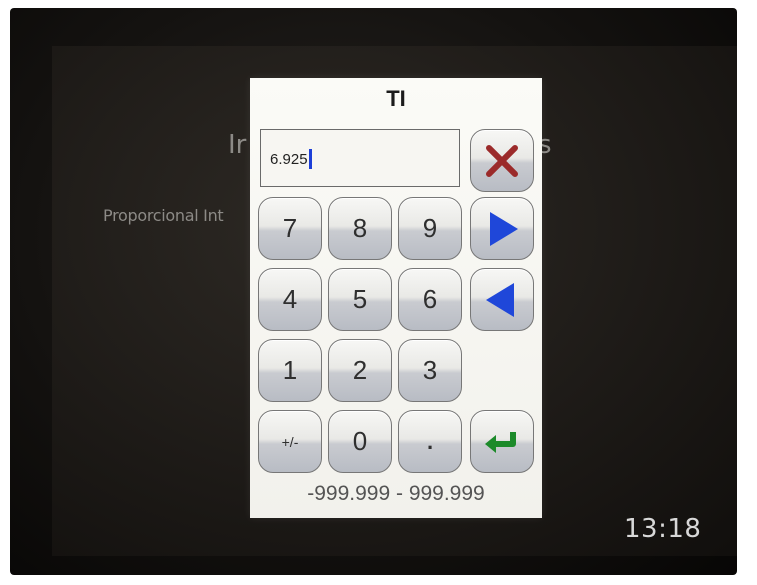 This screenshot has height=585, width=757. What do you see at coordinates (360, 158) in the screenshot?
I see `value-input-field: 6.925` at bounding box center [360, 158].